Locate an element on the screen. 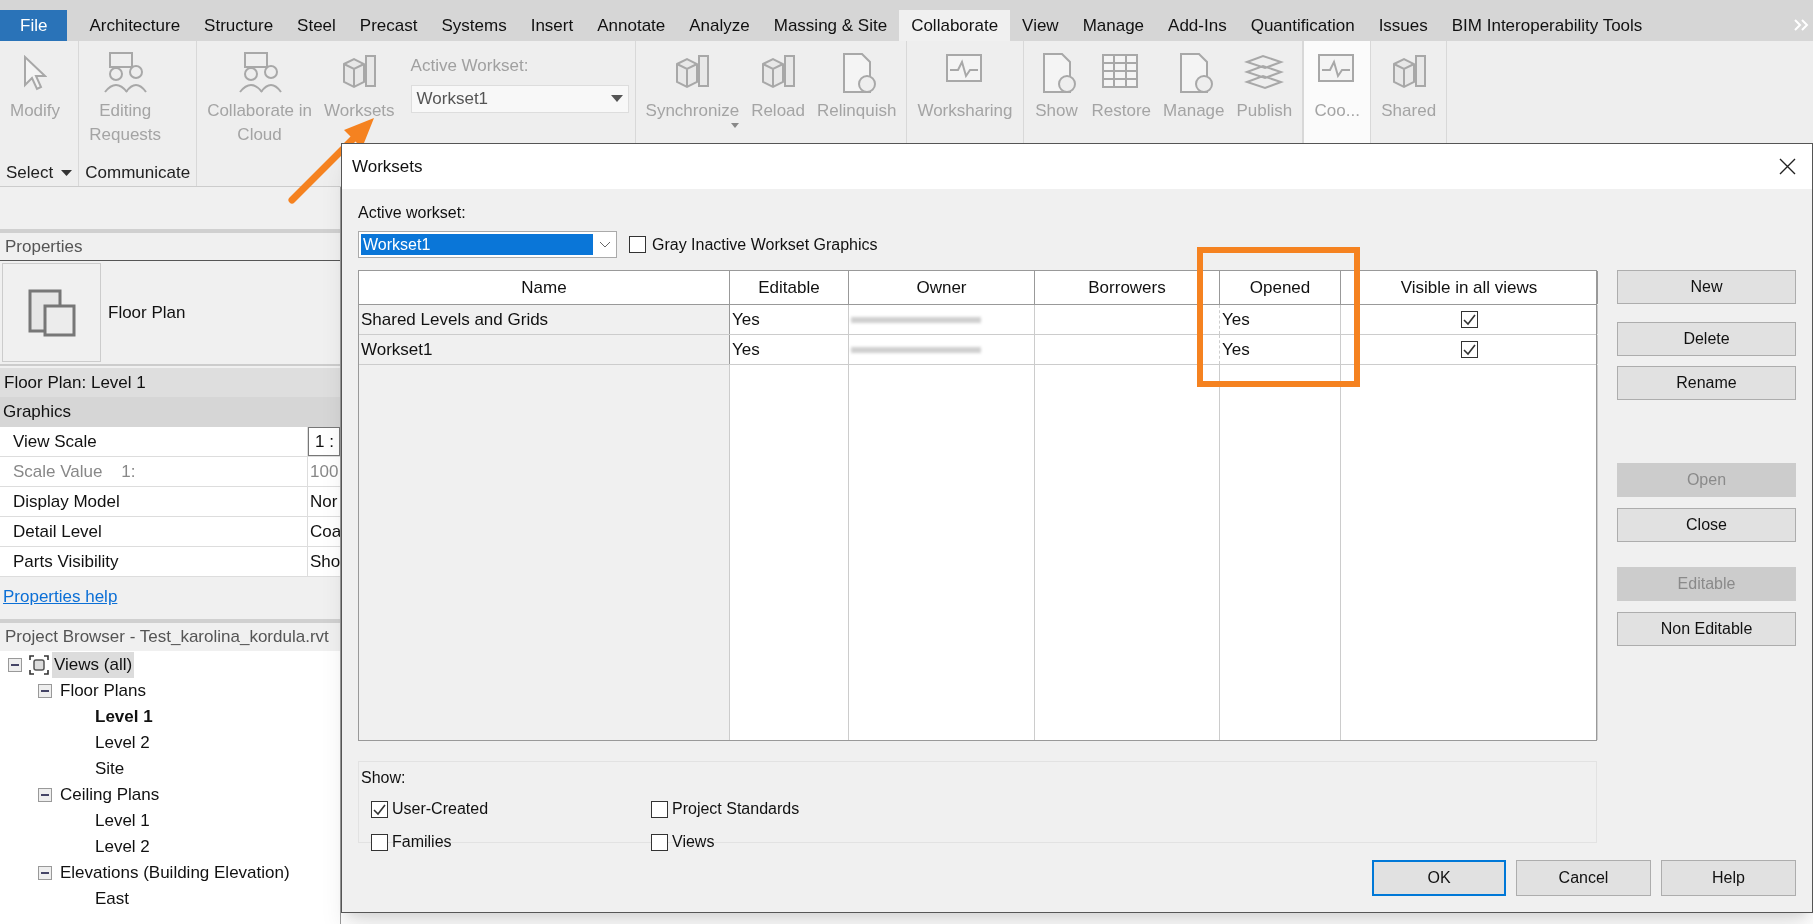 This screenshot has height=924, width=1813. column-header: Owner is located at coordinates (942, 287).